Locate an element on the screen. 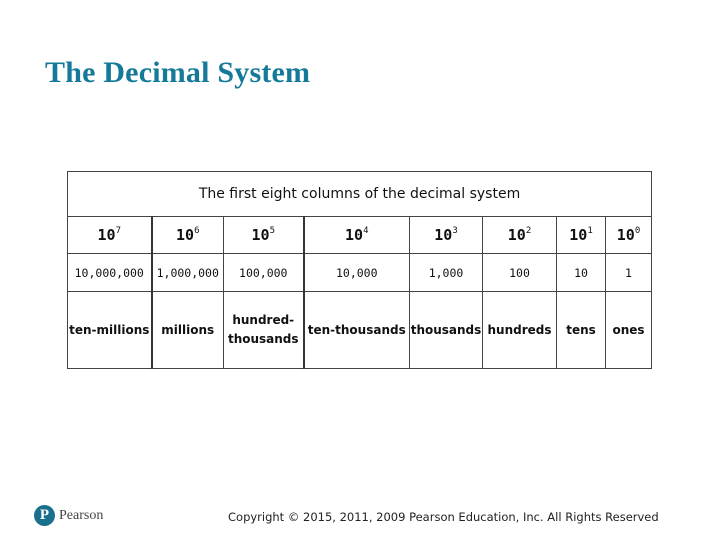  slide-title: The Decimal System is located at coordinates (178, 72).